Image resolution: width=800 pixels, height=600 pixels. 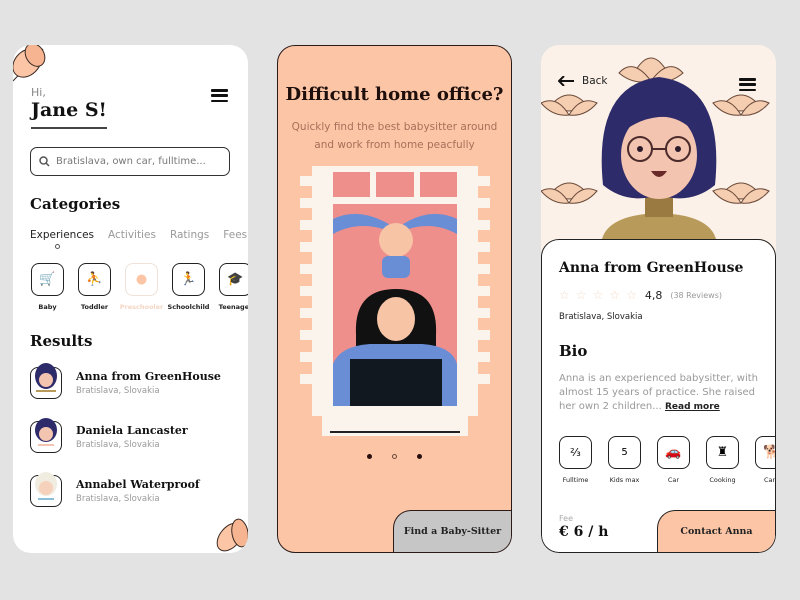 I want to click on contact-button: Contact Anna, so click(x=716, y=531).